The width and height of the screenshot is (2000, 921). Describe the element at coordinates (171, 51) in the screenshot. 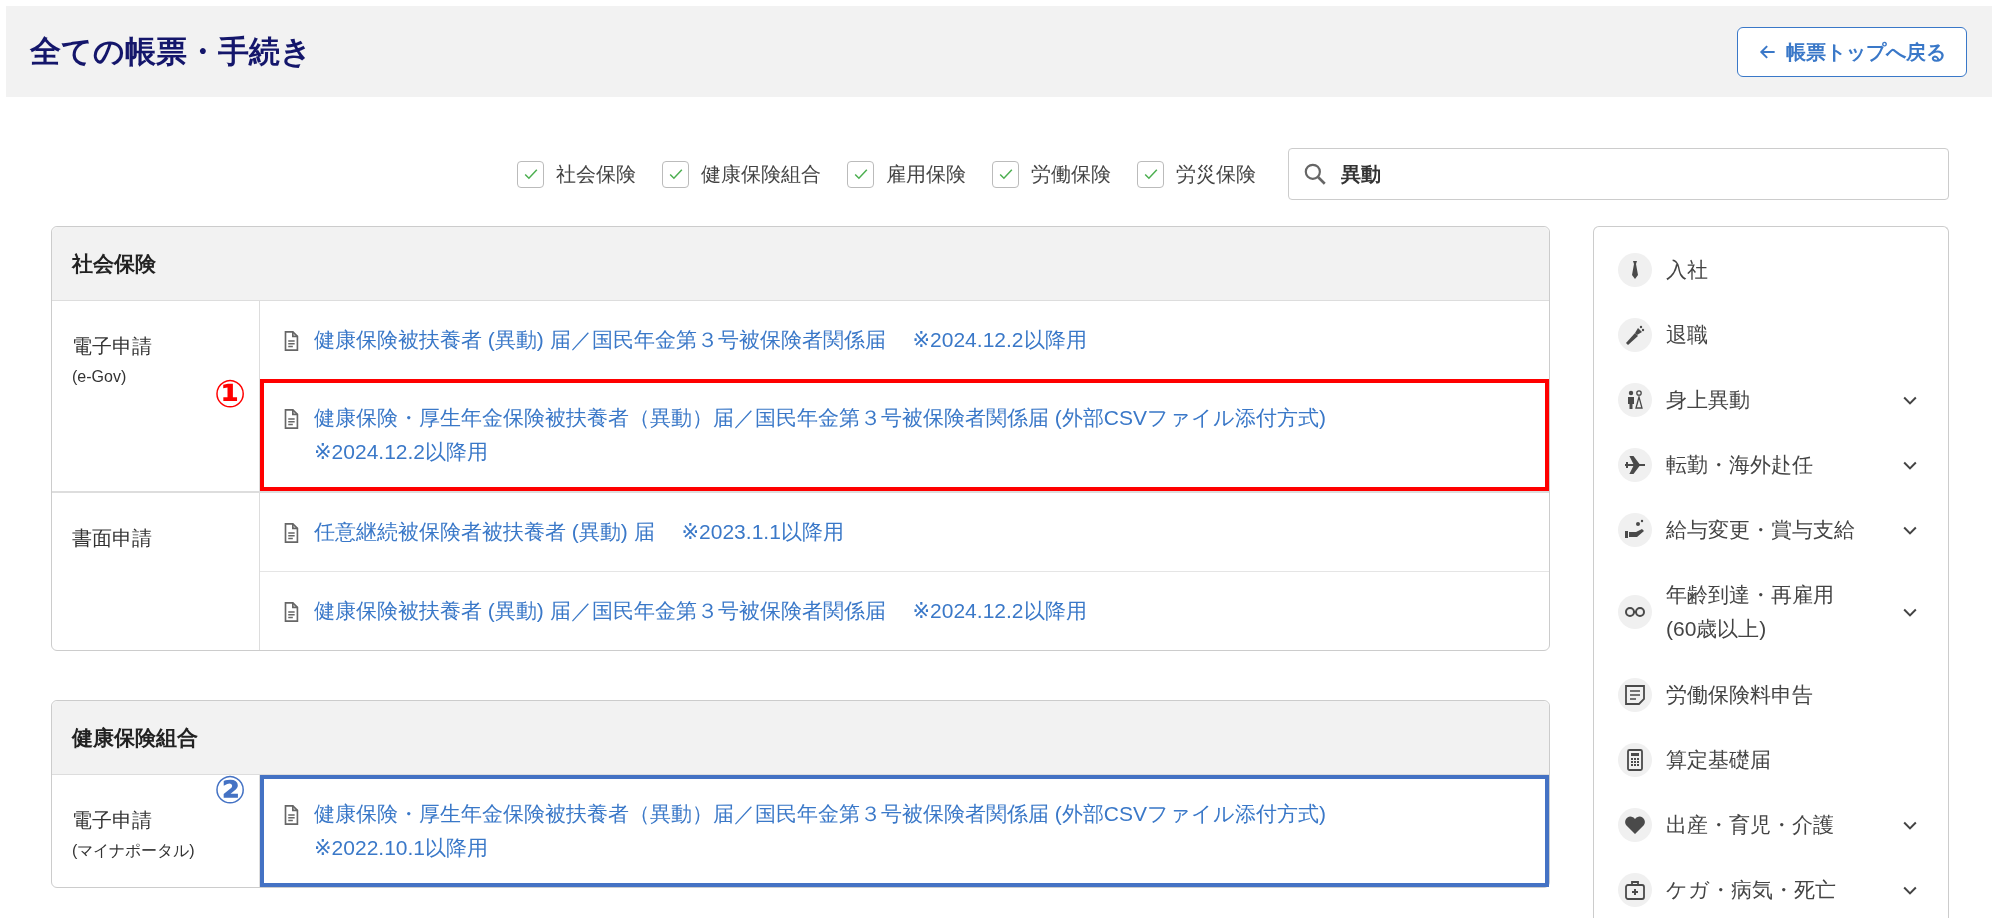

I see `page-title: 全ての帳票・手続き` at that location.